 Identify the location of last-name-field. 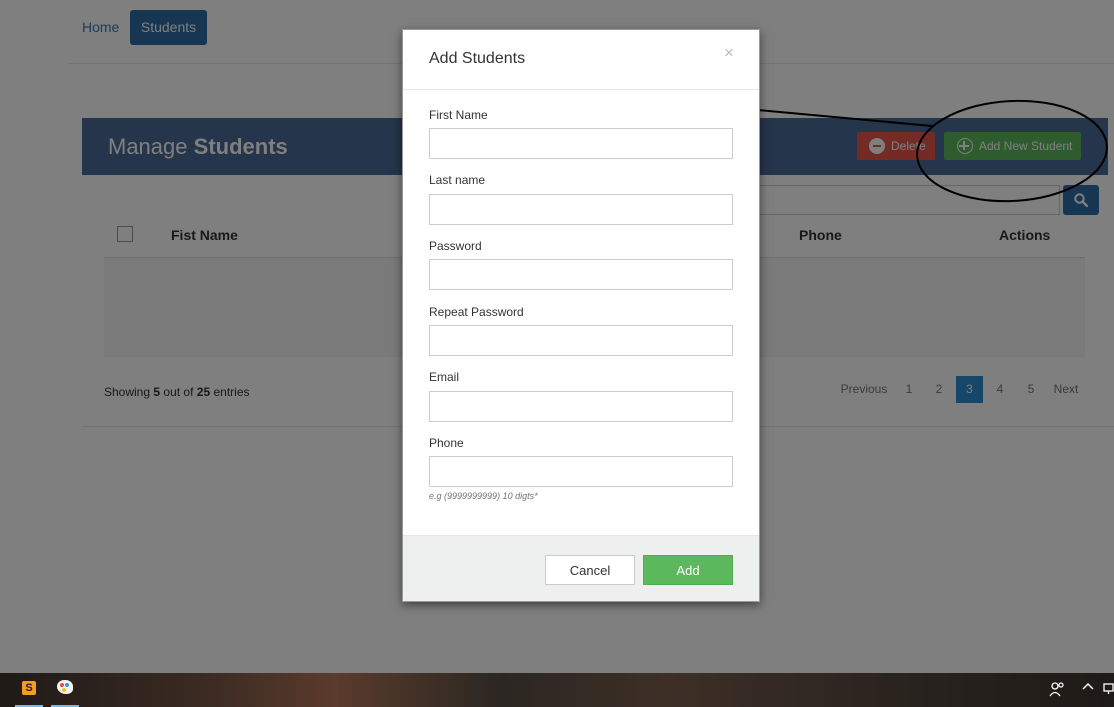
(581, 209).